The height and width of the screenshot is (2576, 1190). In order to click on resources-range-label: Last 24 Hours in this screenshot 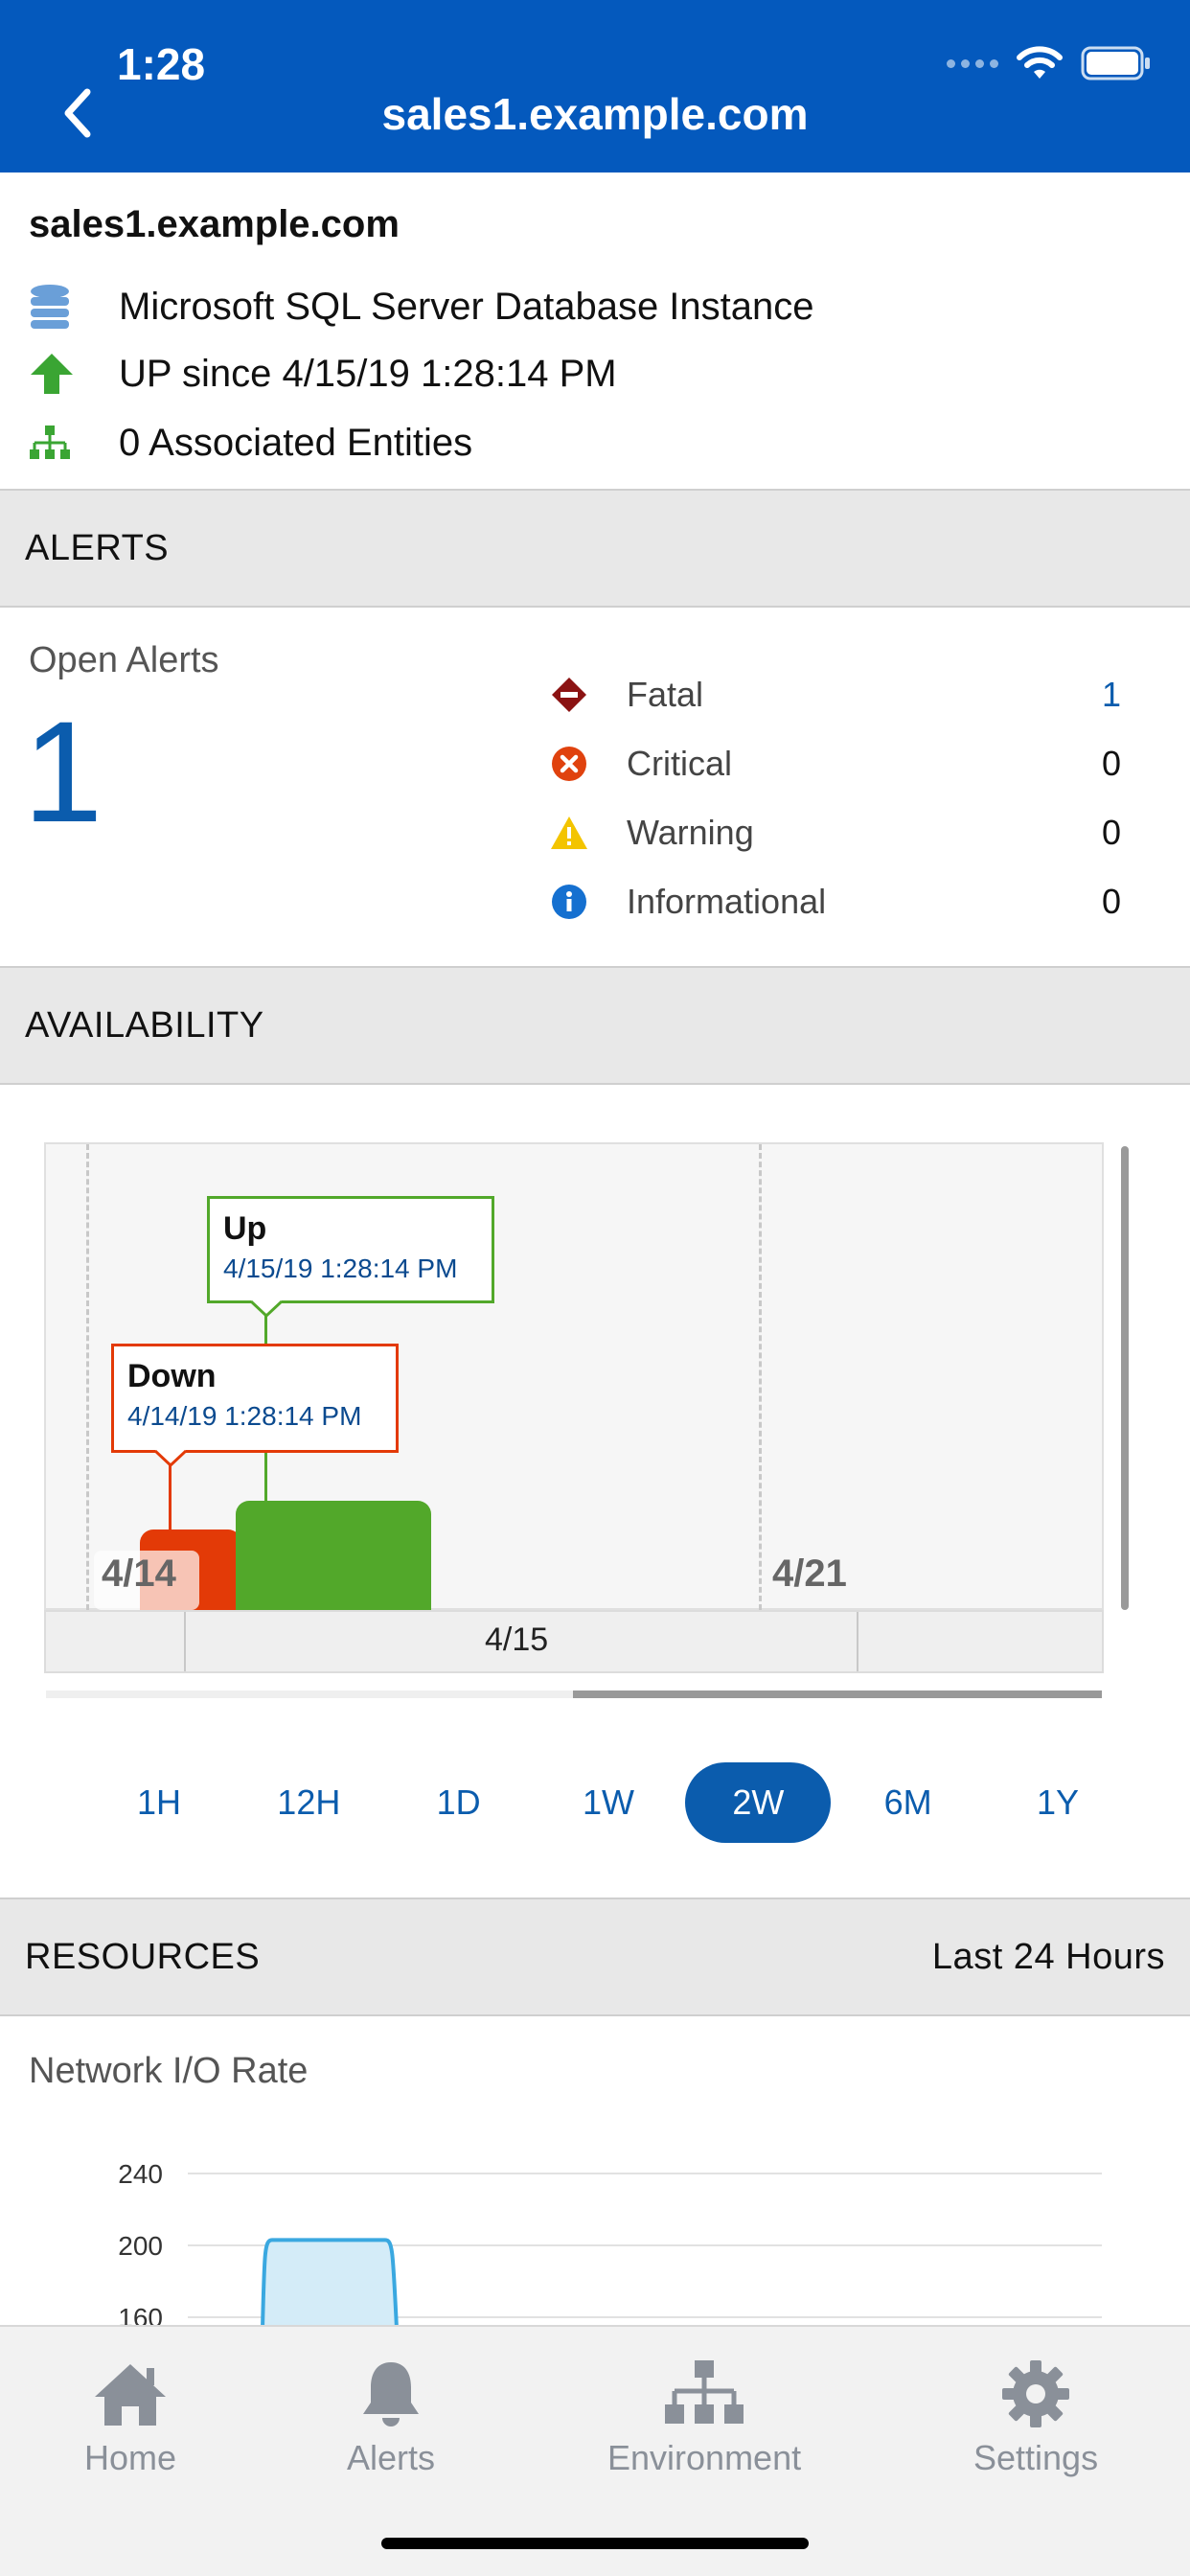, I will do `click(1048, 1957)`.